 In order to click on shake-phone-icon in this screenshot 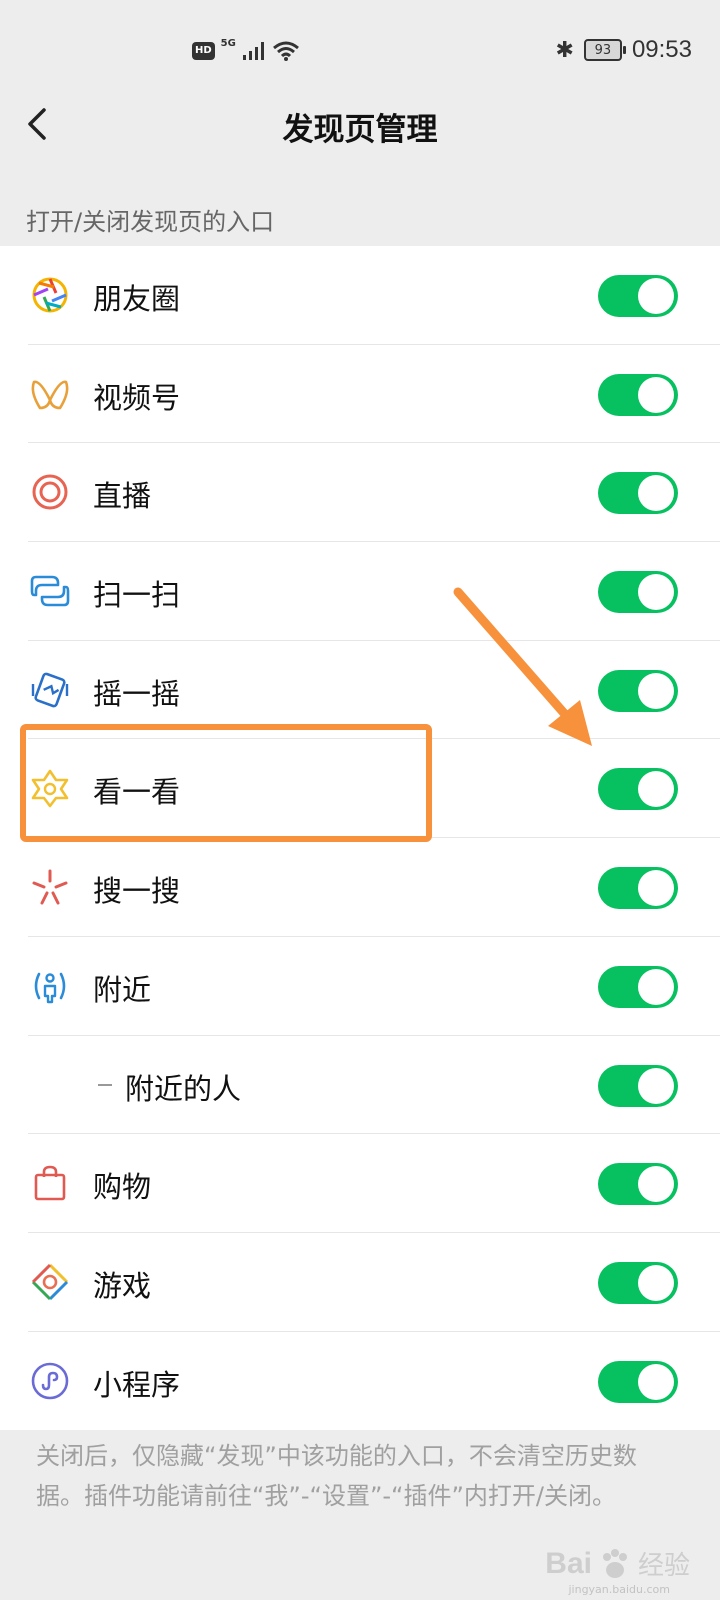, I will do `click(50, 690)`.